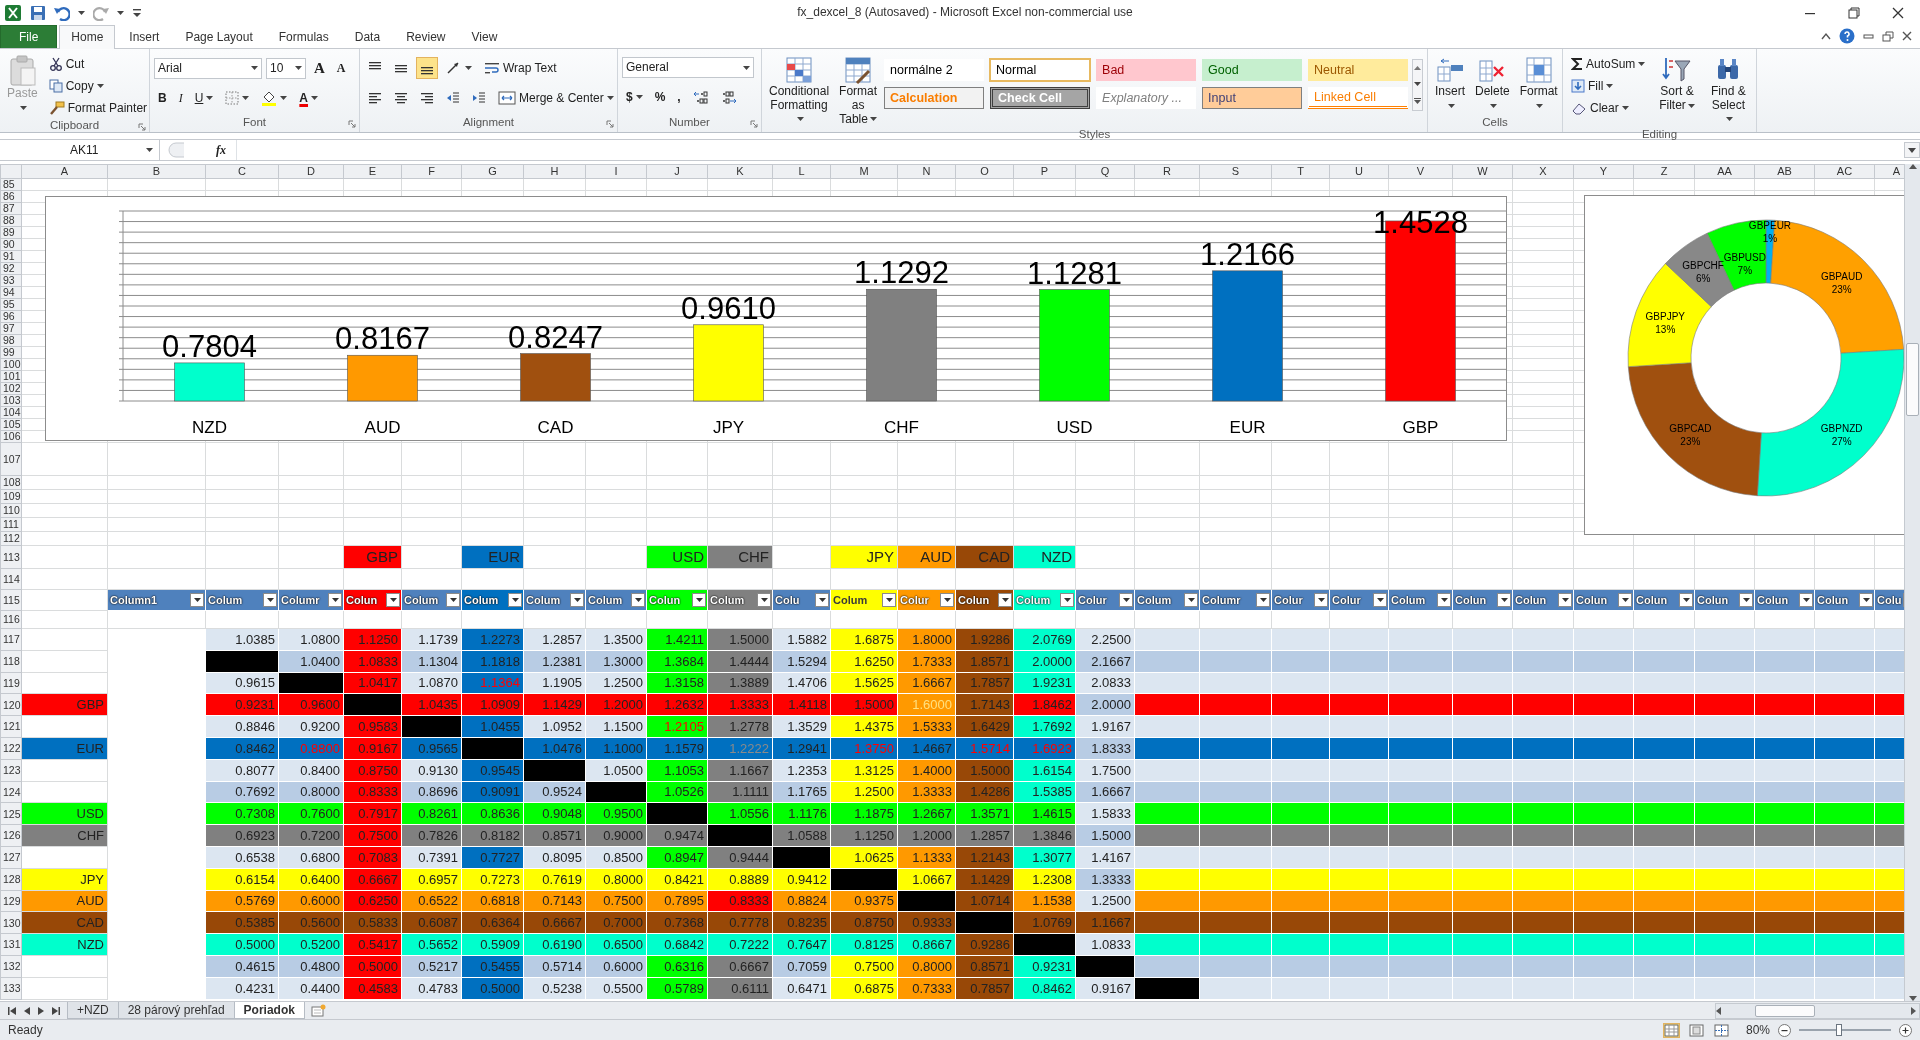  Describe the element at coordinates (27, 1010) in the screenshot. I see `previous-sheet-icon` at that location.